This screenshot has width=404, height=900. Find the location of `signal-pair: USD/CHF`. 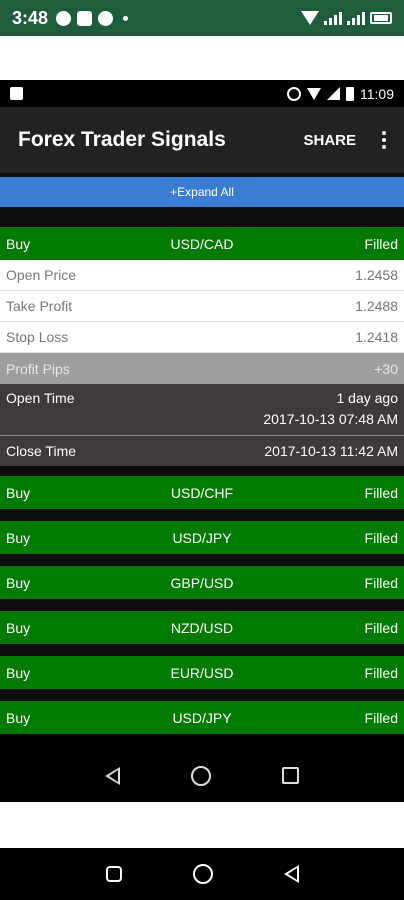

signal-pair: USD/CHF is located at coordinates (202, 492).